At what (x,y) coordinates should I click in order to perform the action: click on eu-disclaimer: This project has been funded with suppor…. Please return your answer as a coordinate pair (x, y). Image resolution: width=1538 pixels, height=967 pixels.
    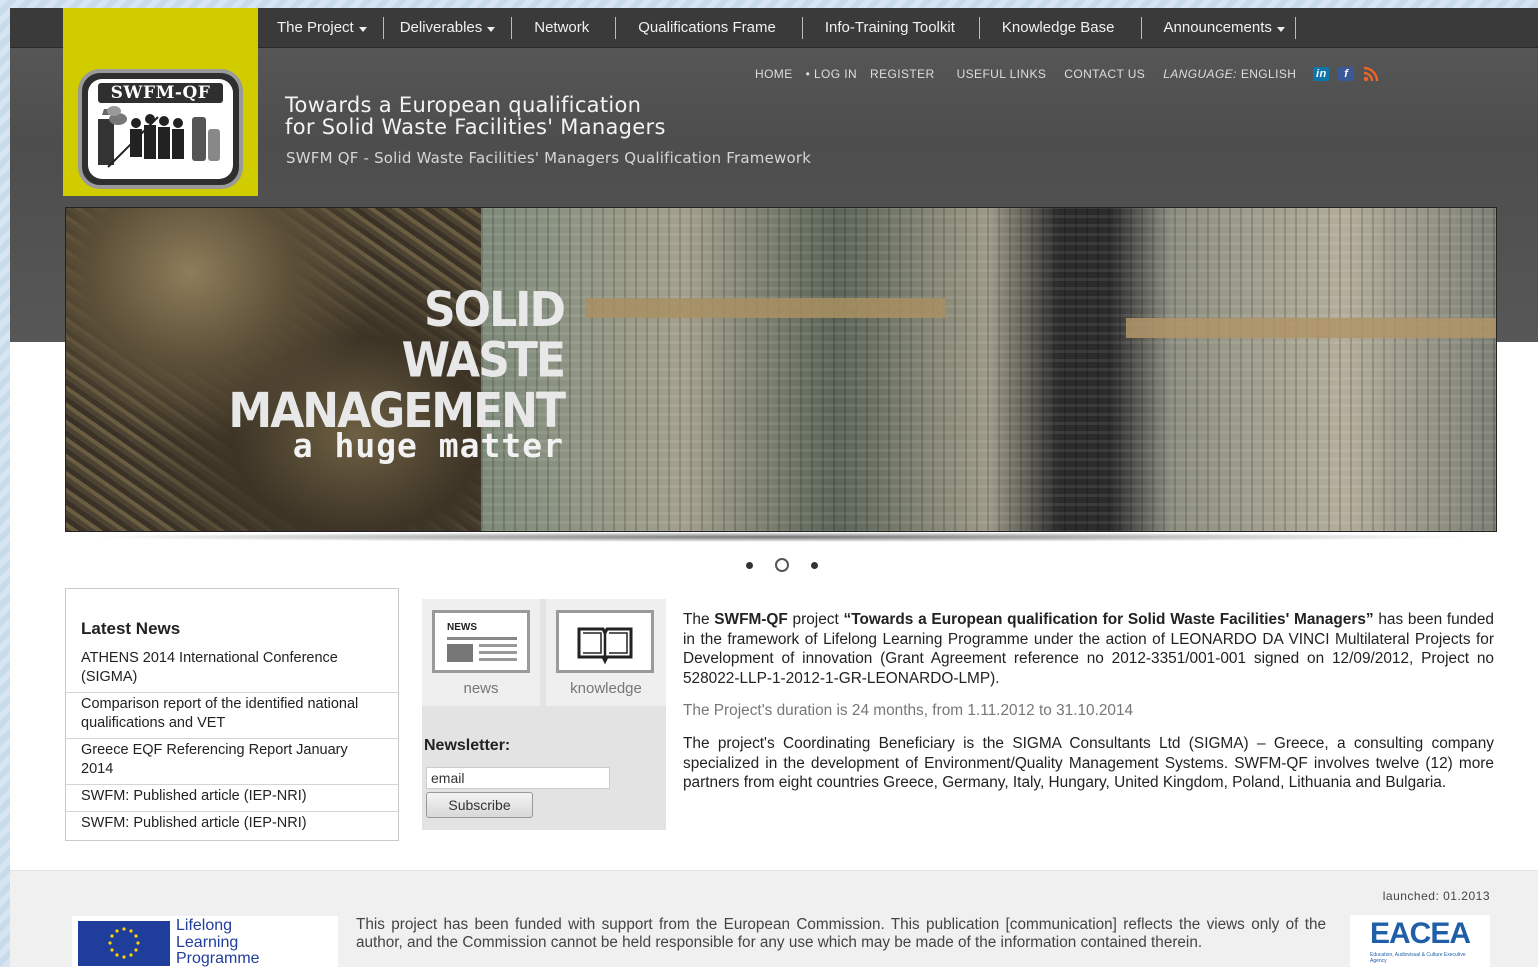
    Looking at the image, I should click on (841, 933).